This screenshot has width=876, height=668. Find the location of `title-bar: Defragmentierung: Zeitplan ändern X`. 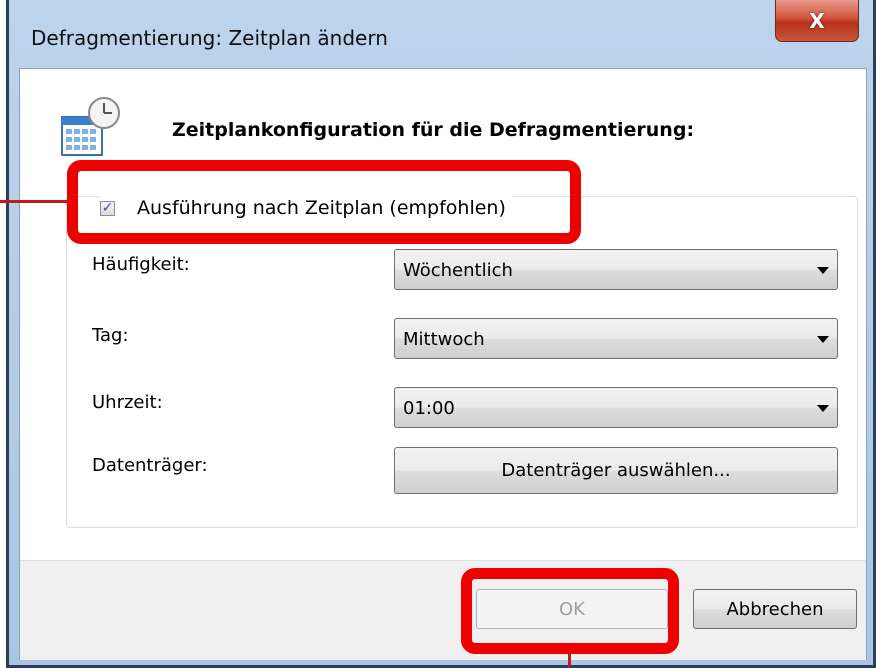

title-bar: Defragmentierung: Zeitplan ändern X is located at coordinates (441, 35).